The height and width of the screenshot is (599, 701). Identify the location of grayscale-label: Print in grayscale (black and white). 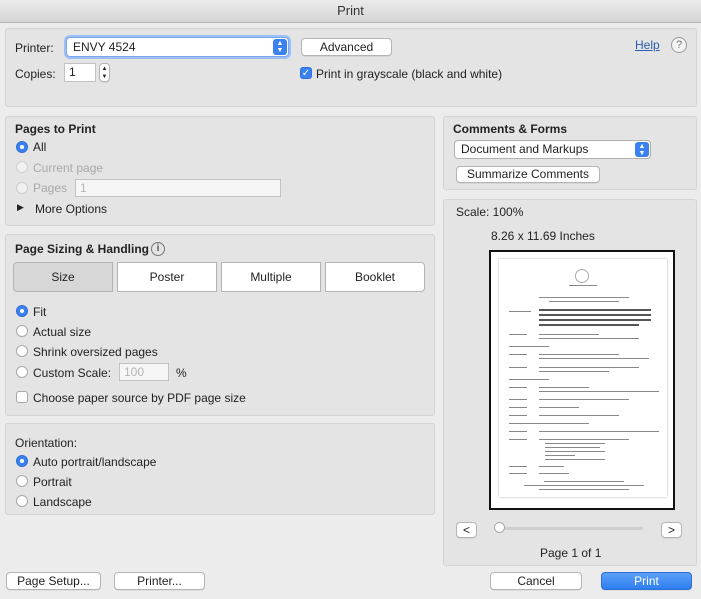
(409, 74).